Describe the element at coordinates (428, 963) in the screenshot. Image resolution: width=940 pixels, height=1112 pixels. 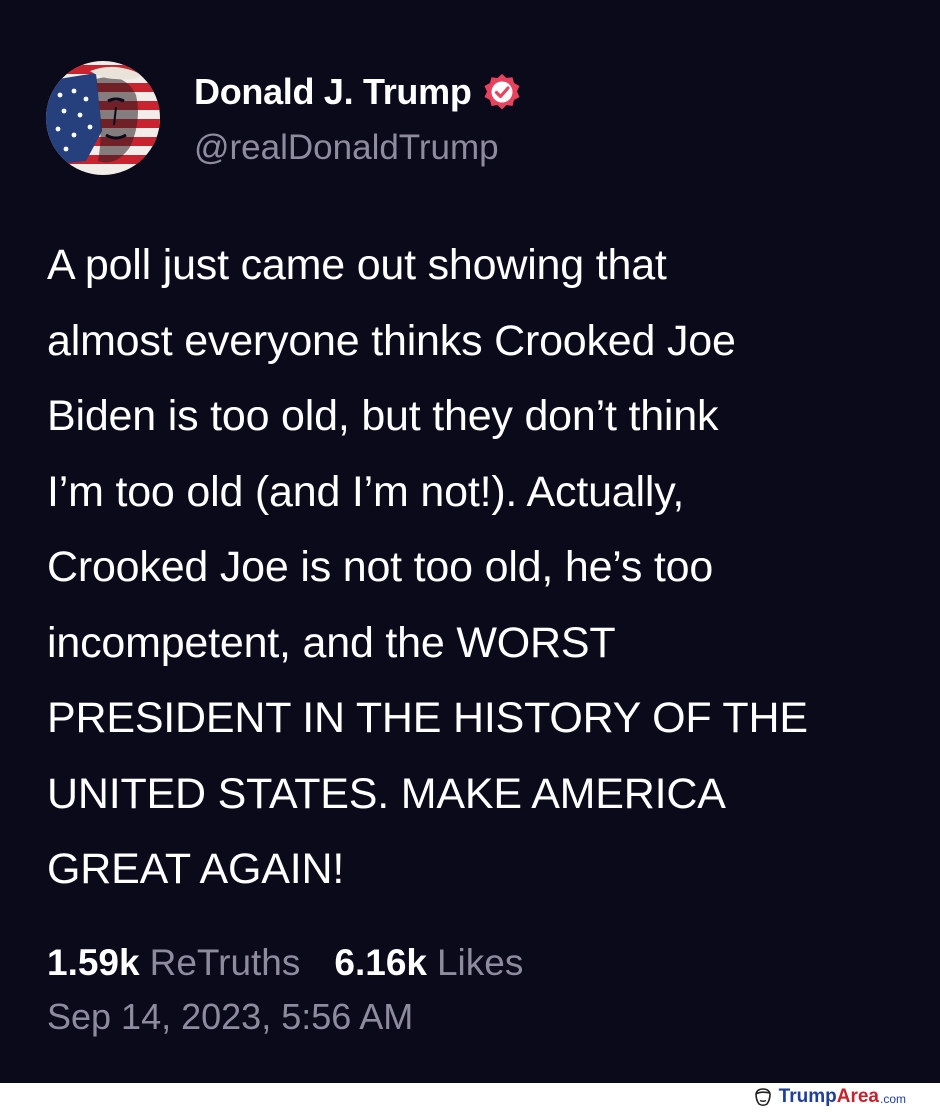
I see `likes-stat: 6.16k Likes` at that location.